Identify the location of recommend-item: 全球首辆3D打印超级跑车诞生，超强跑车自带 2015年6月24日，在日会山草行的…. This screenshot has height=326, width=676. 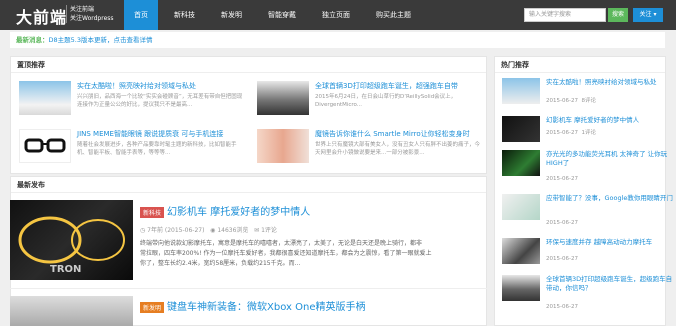
(372, 101).